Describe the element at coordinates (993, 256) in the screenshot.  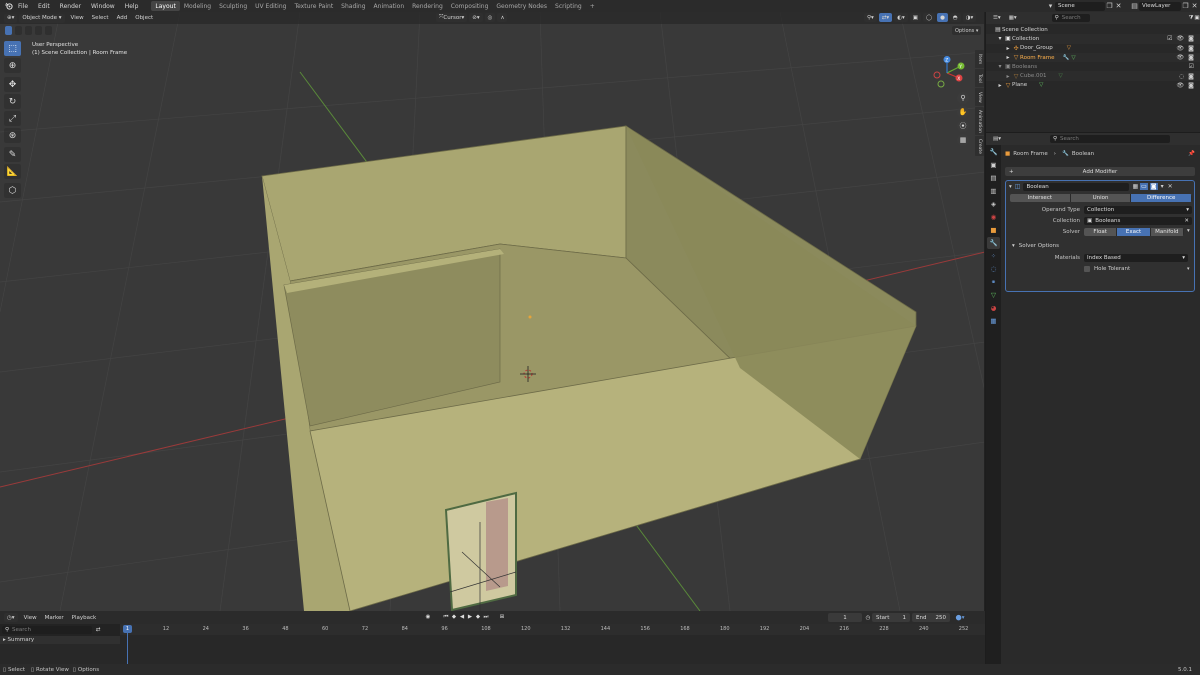
I see `particles-tab-icon: ⁘` at that location.